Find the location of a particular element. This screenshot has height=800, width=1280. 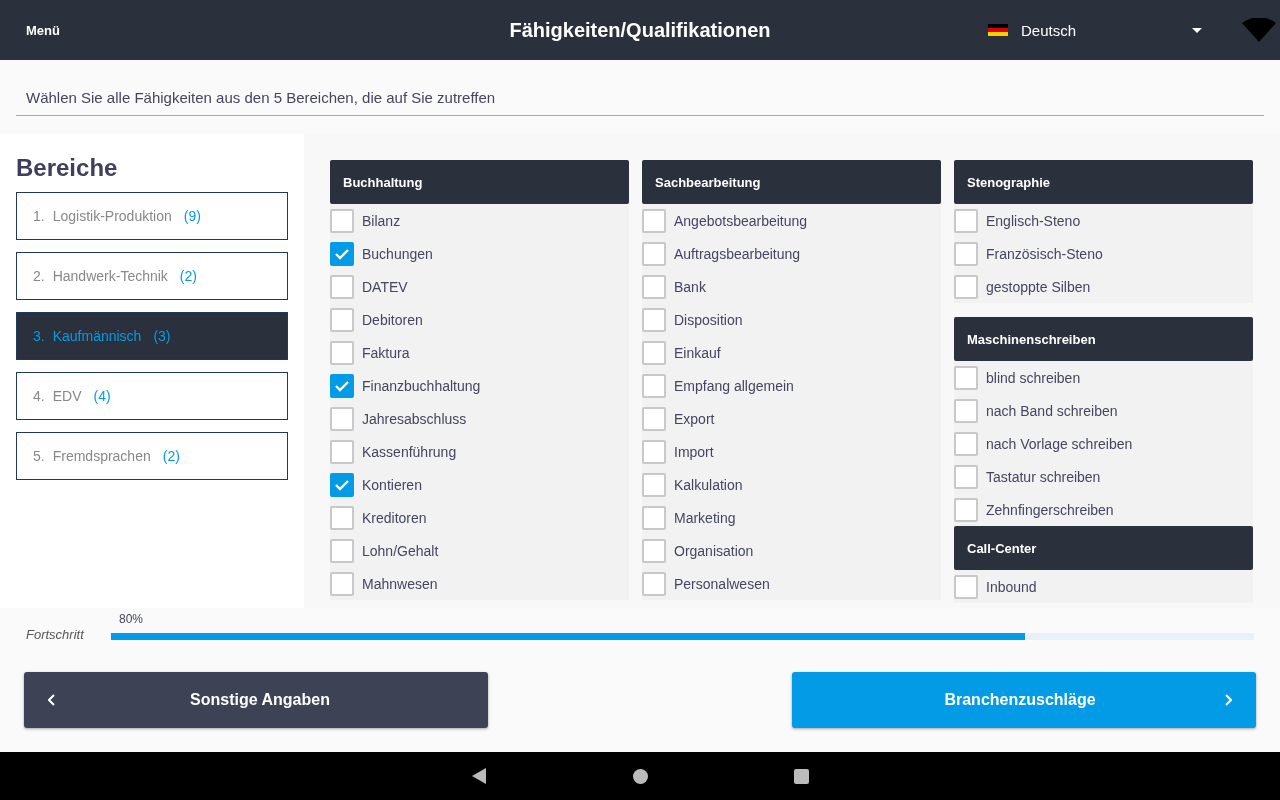

chevron-right-icon is located at coordinates (1228, 700).